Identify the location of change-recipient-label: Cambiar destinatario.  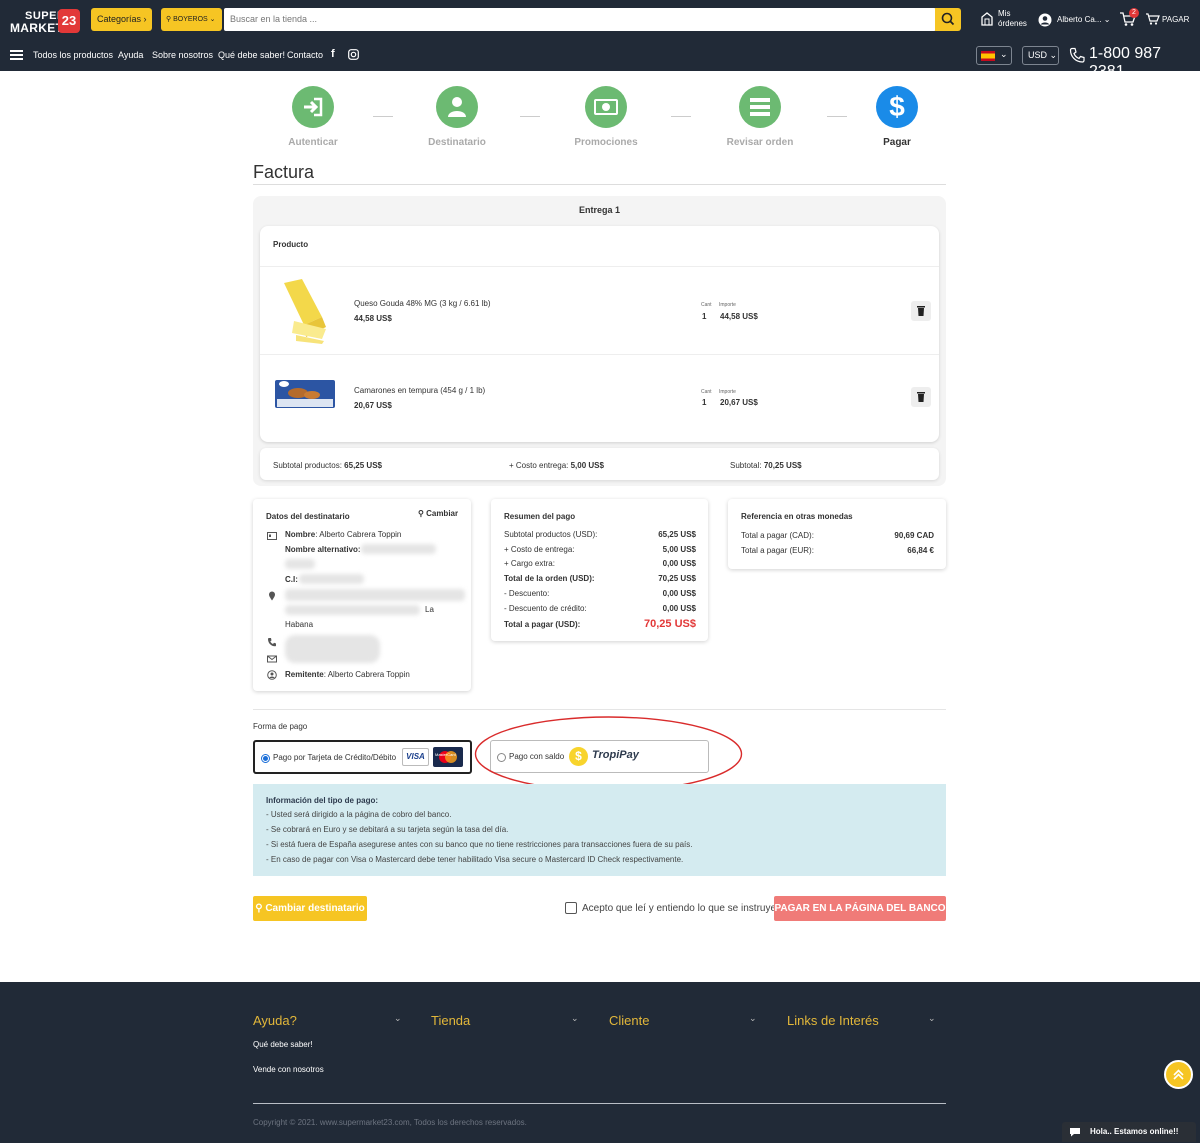
(315, 908).